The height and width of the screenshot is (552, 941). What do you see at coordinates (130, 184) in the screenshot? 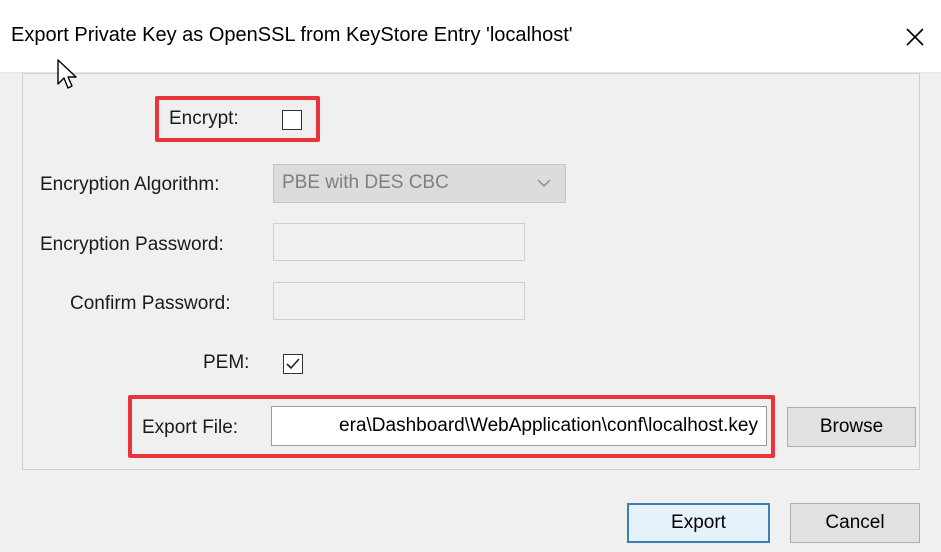
I see `algorithm-label: Encryption Algorithm:` at bounding box center [130, 184].